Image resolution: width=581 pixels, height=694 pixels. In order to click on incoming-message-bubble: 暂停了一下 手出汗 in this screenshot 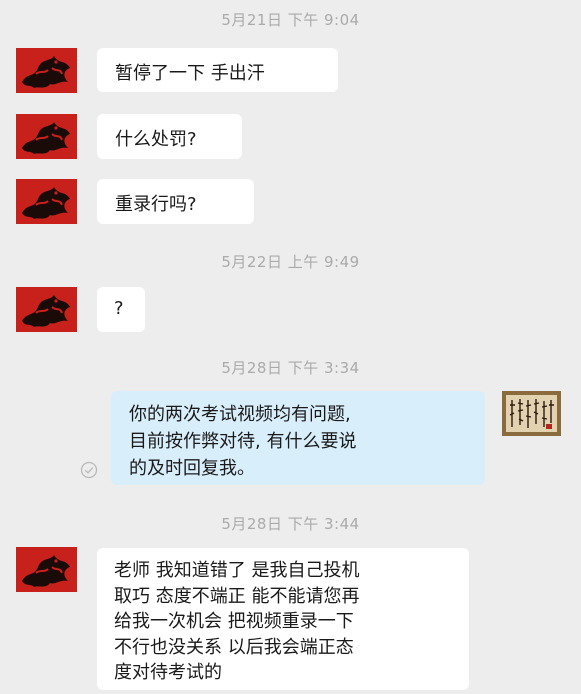, I will do `click(217, 70)`.